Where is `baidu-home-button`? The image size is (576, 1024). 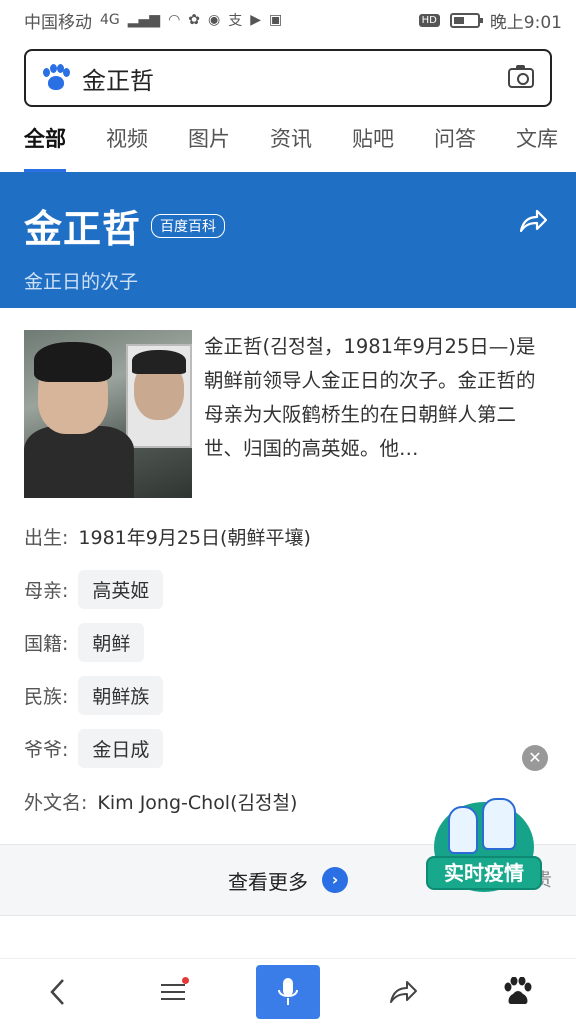
baidu-home-button is located at coordinates (518, 992).